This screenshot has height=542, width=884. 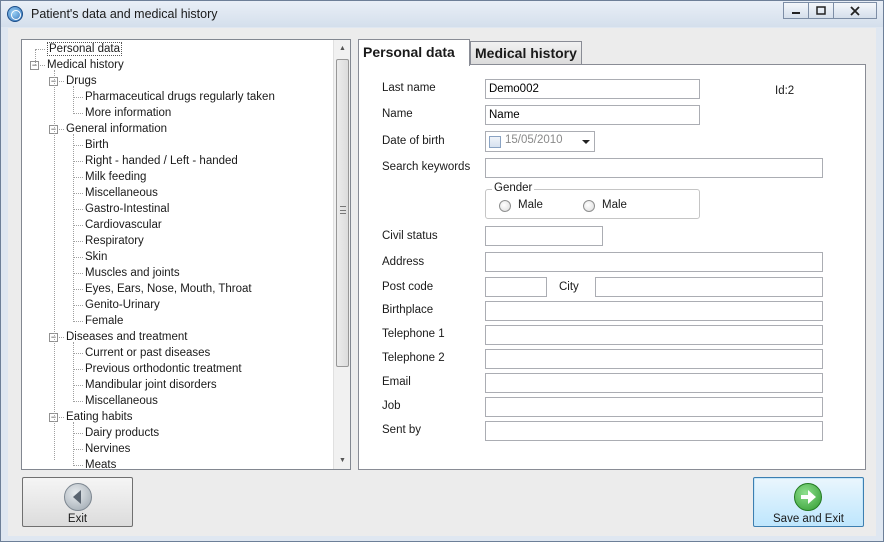 I want to click on tree-item-label: Right - handed / Left - handed, so click(x=161, y=161).